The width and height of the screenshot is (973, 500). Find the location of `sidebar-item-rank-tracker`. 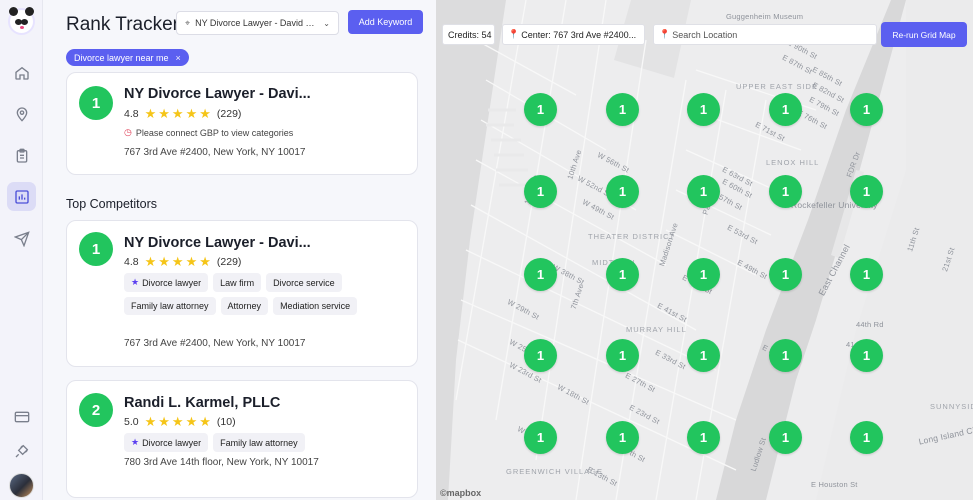

sidebar-item-rank-tracker is located at coordinates (21, 196).